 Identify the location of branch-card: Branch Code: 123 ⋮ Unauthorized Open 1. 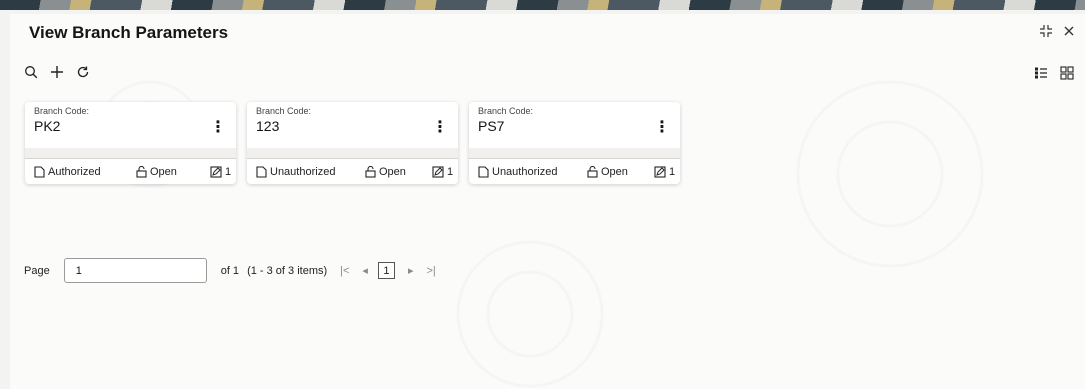
(352, 143).